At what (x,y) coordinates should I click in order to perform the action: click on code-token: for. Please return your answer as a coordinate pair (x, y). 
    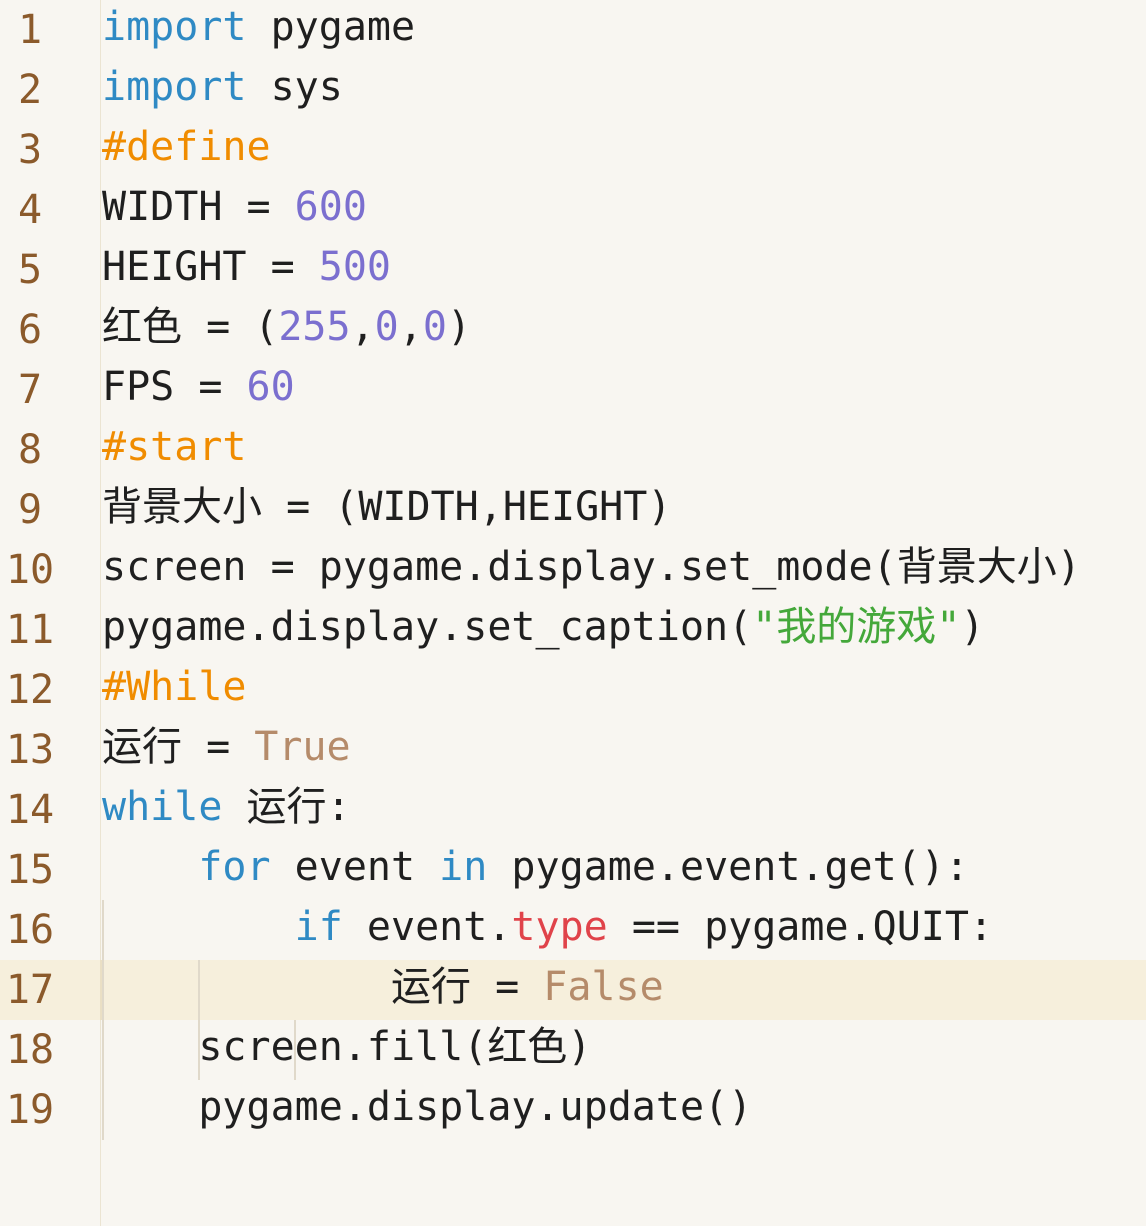
    Looking at the image, I should click on (234, 867).